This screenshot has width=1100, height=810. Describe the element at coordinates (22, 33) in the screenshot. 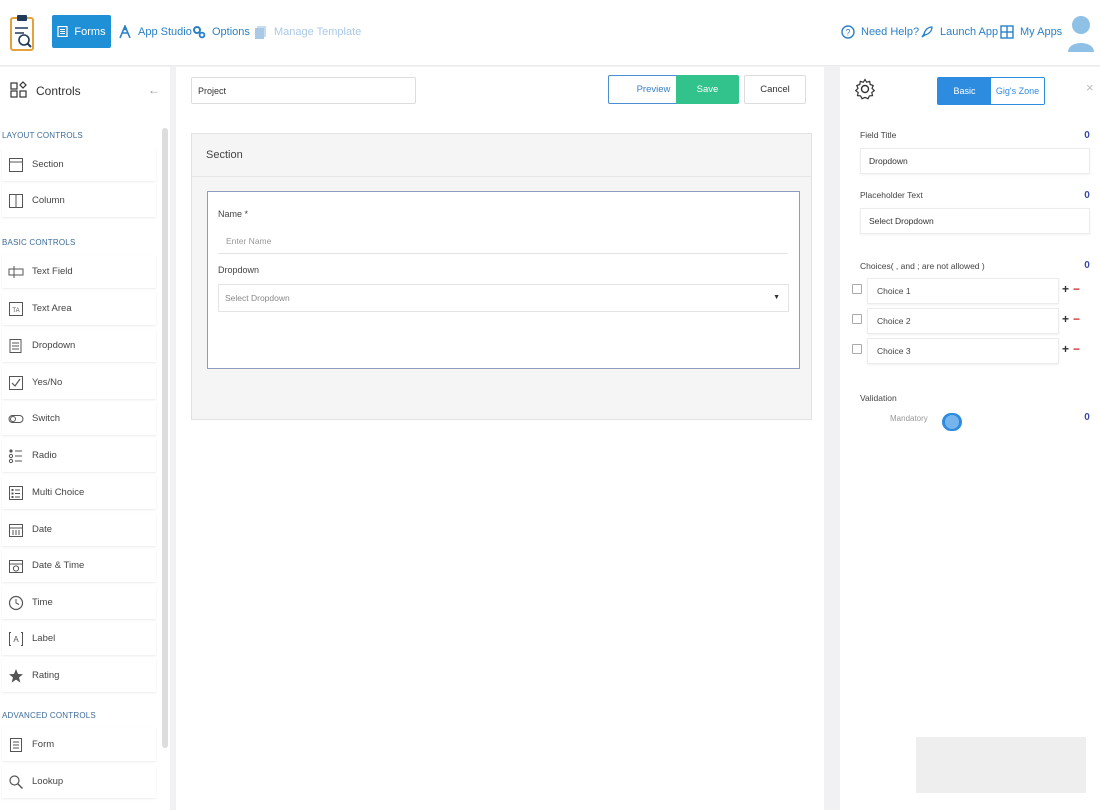

I see `clipboard-logo-icon` at that location.